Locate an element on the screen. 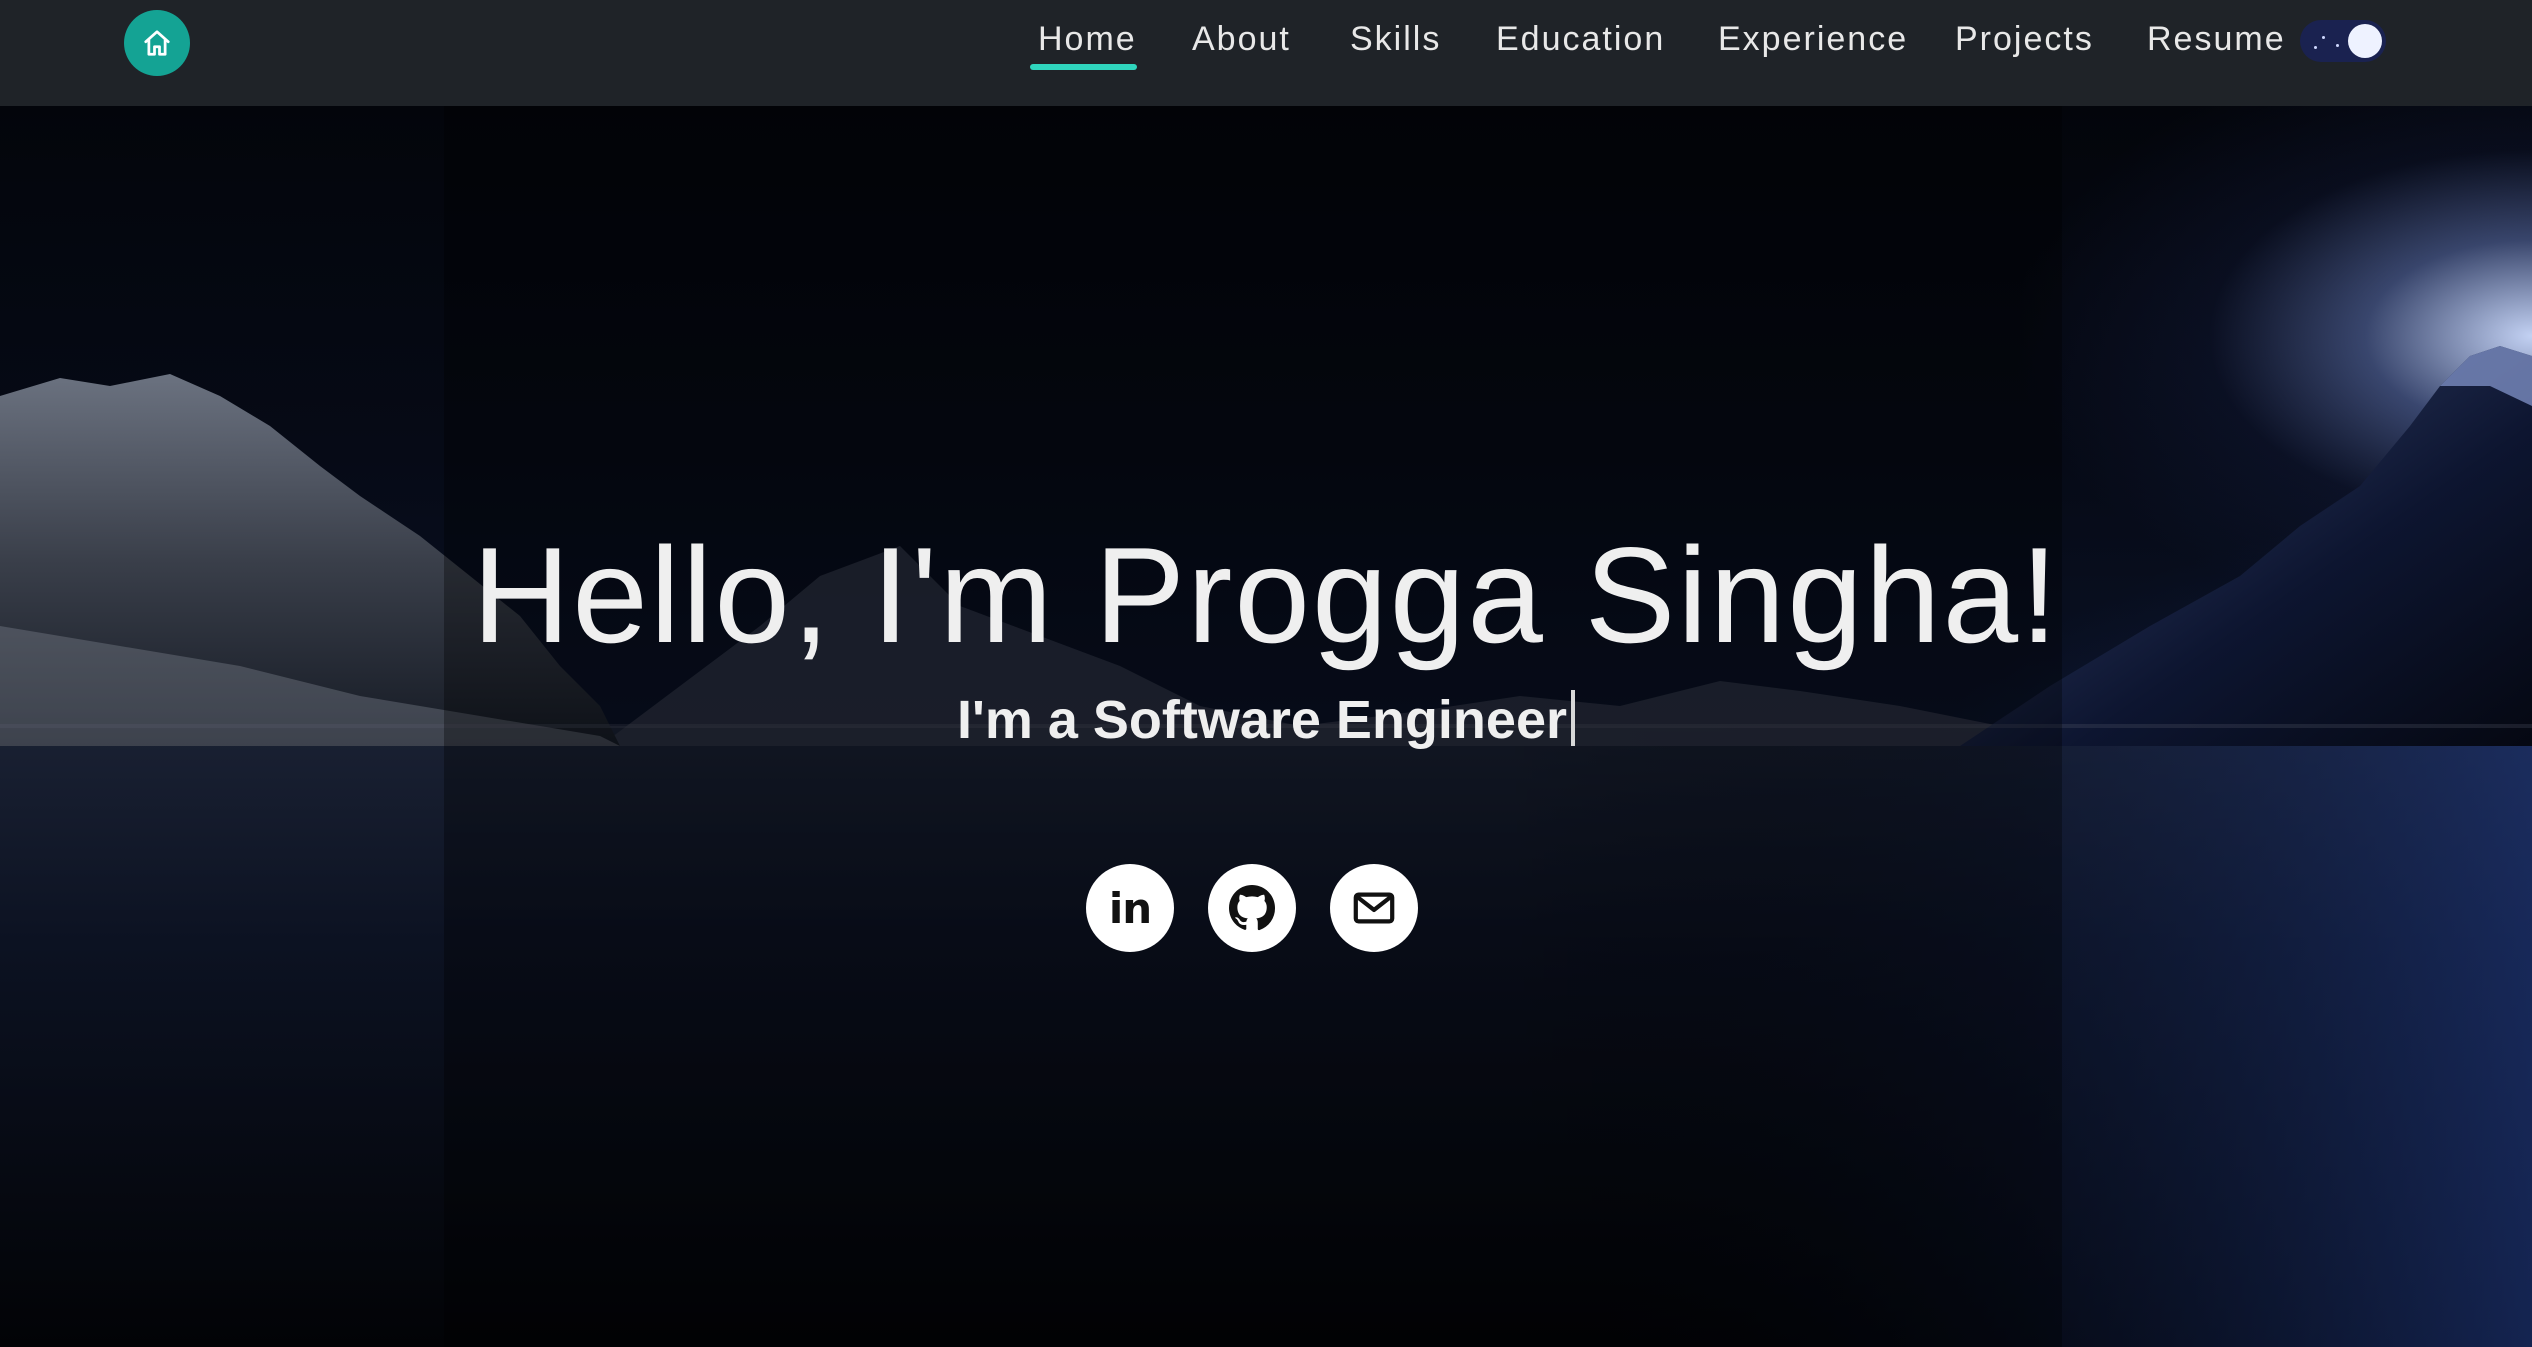 The height and width of the screenshot is (1347, 2532). home-button is located at coordinates (157, 43).